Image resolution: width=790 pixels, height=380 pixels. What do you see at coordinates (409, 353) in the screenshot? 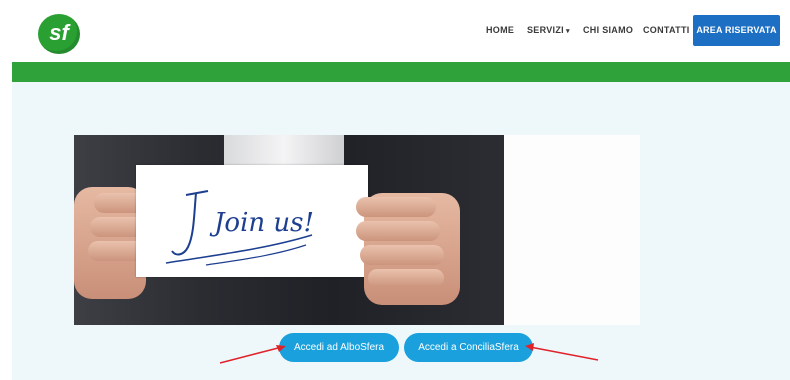
I see `annotation-arrows` at bounding box center [409, 353].